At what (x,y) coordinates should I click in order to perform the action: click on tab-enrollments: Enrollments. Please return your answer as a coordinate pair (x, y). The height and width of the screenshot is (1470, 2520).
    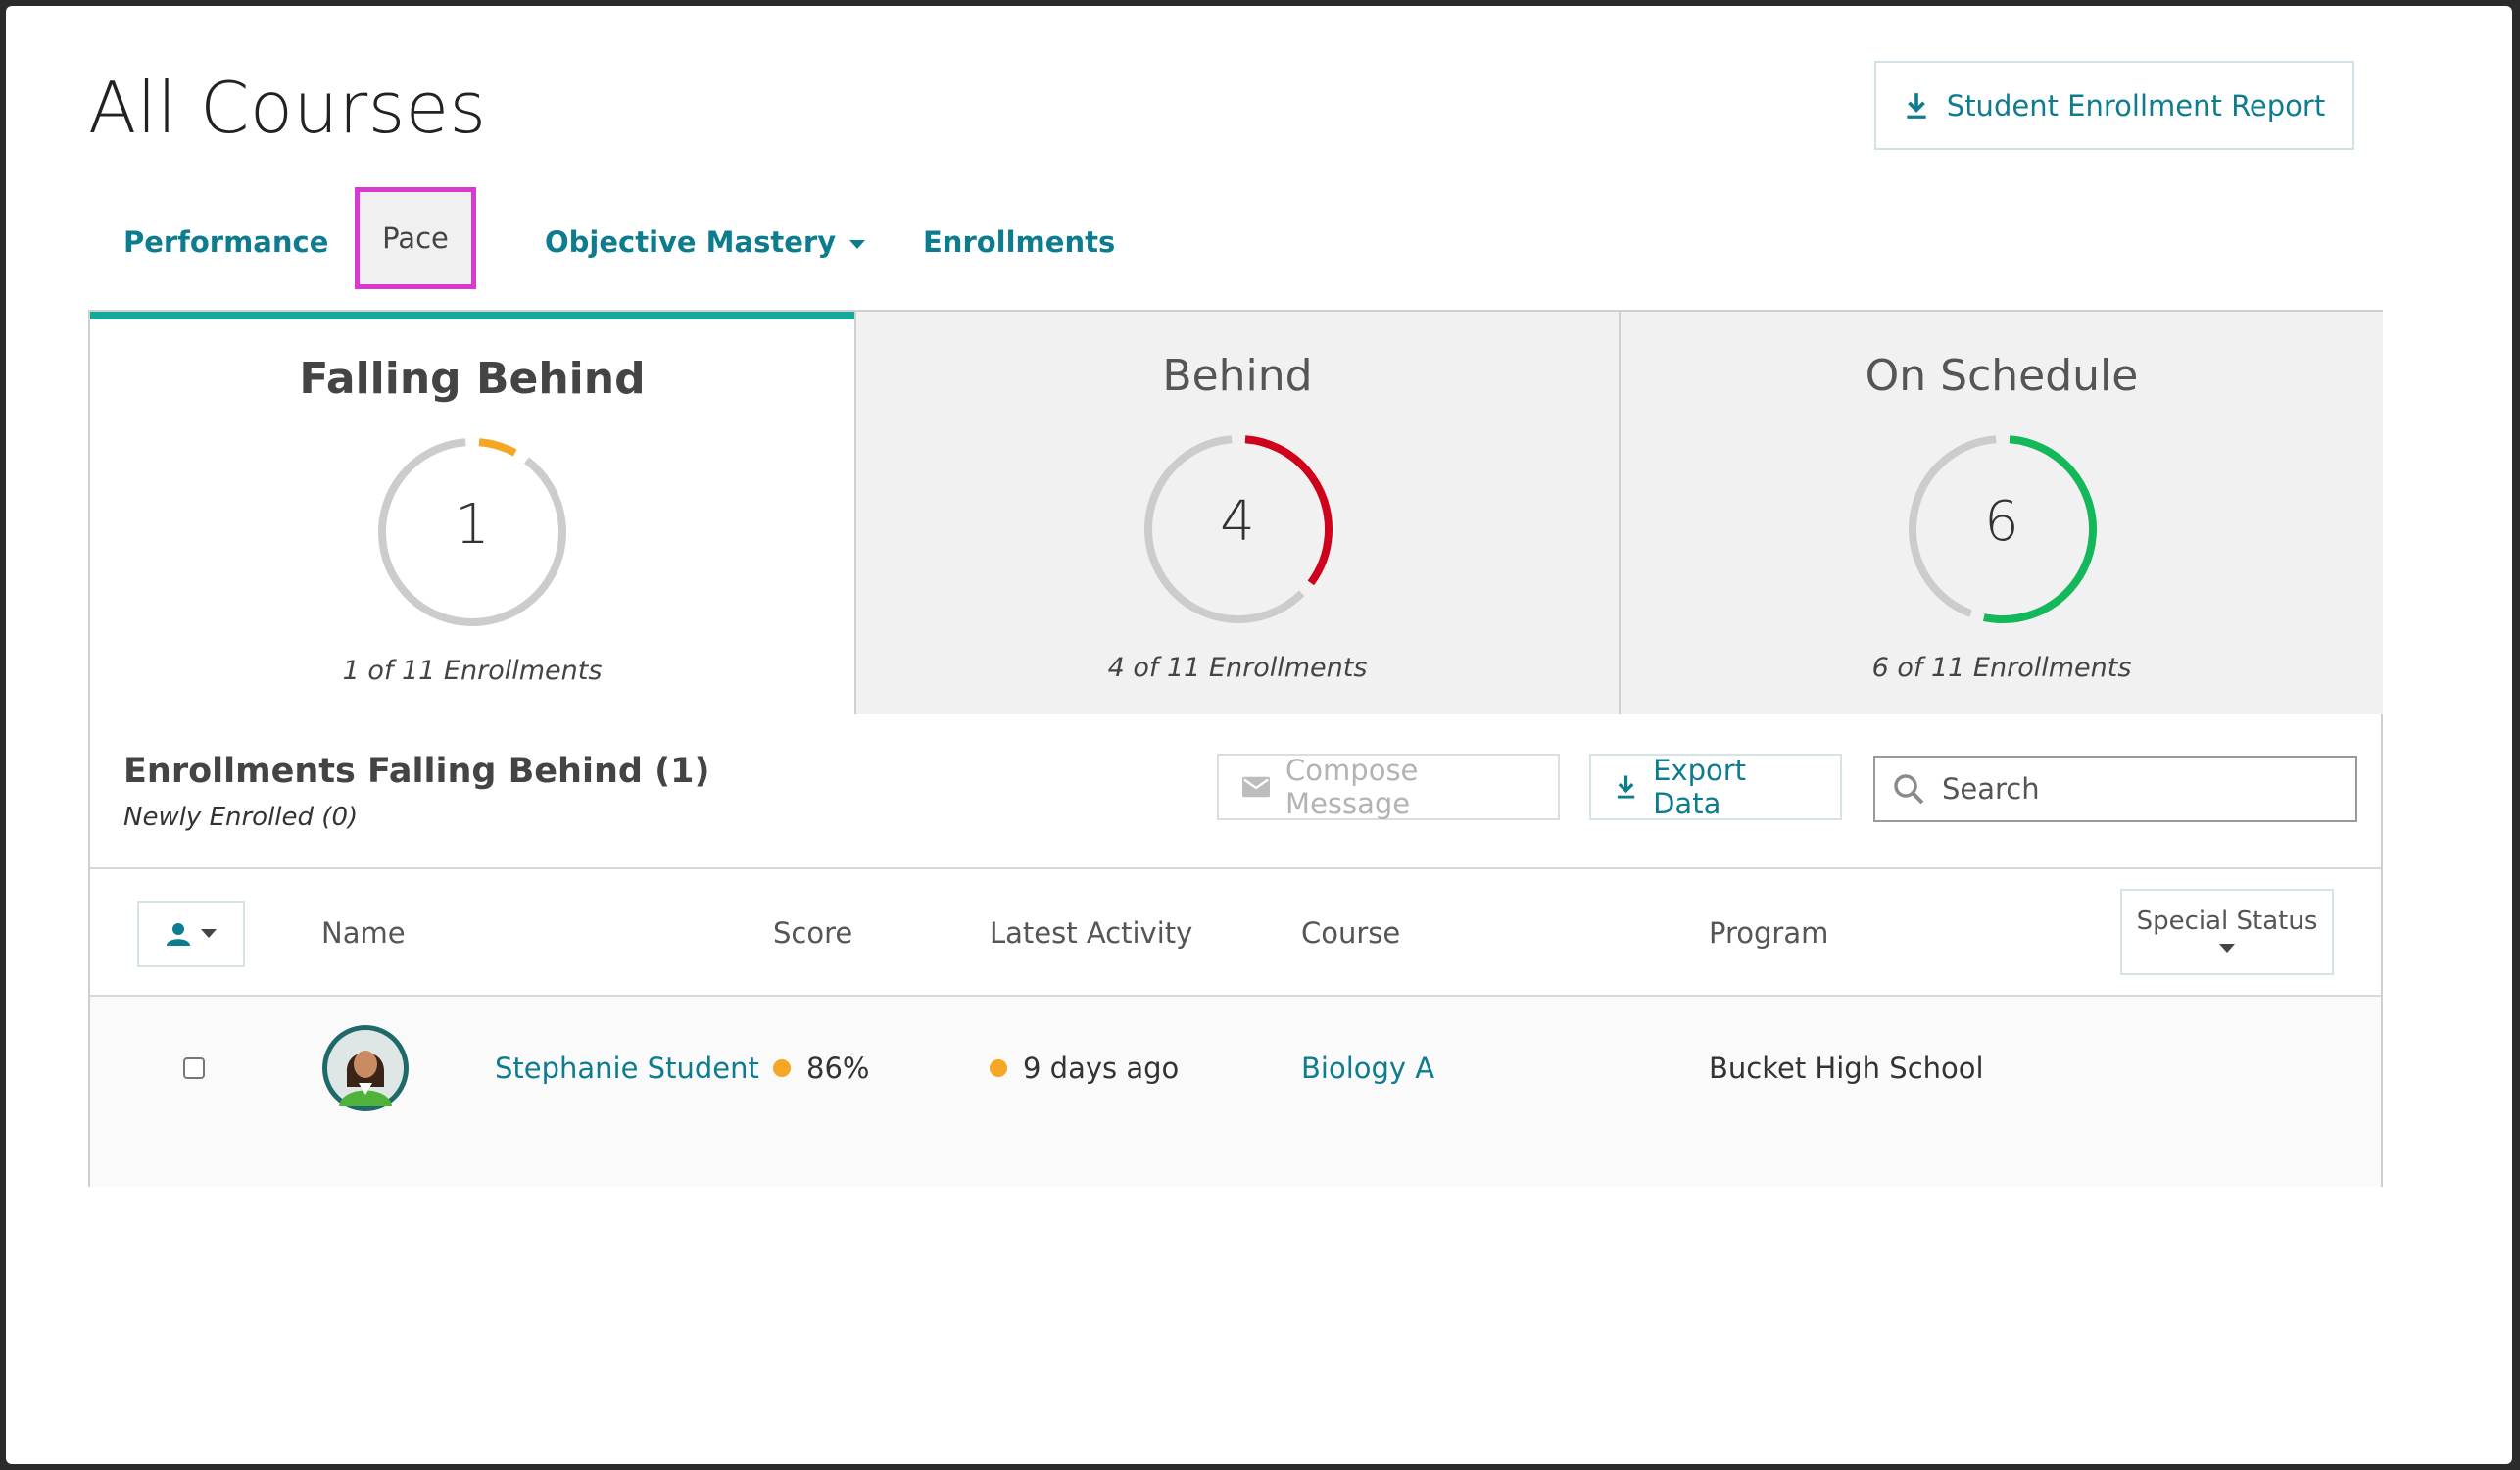
    Looking at the image, I should click on (1019, 242).